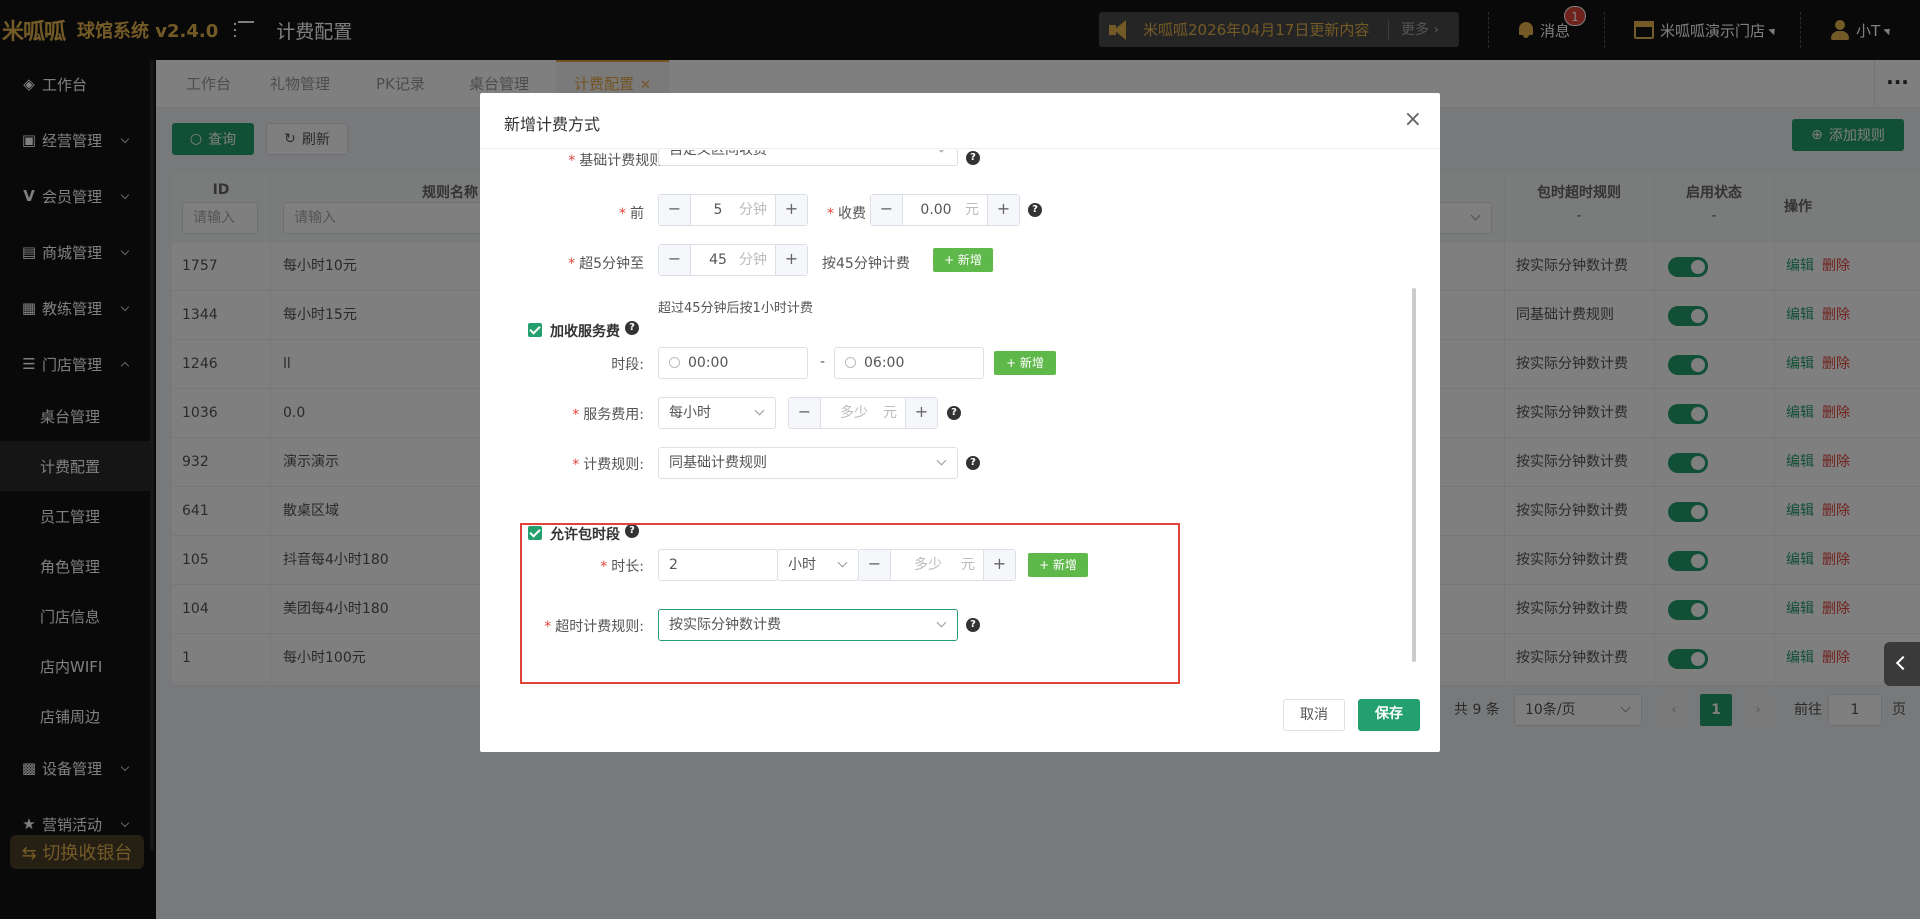 Image resolution: width=1920 pixels, height=919 pixels. I want to click on service-fee-label: 加收服务费, so click(585, 332).